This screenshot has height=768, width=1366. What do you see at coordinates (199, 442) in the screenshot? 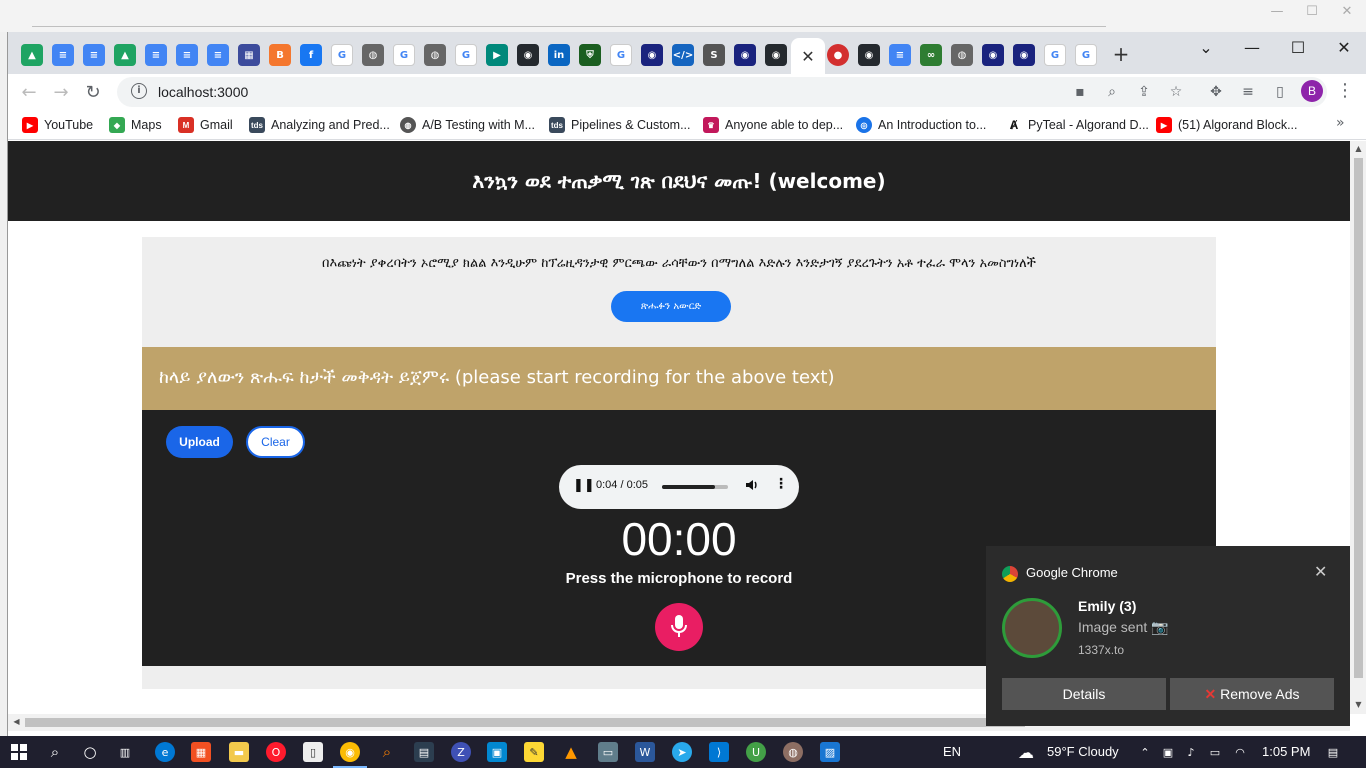
I see `upload-button: Upload` at bounding box center [199, 442].